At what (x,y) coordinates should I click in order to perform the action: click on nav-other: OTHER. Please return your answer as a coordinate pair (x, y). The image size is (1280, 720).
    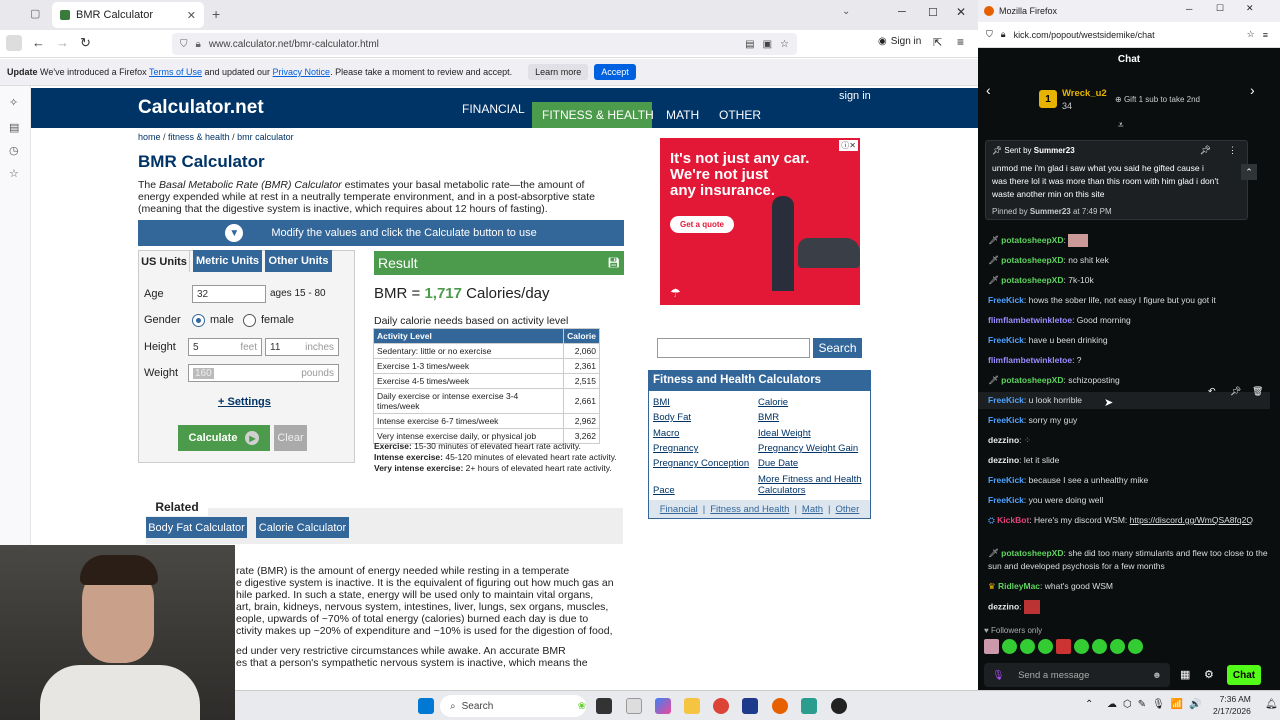
    Looking at the image, I should click on (740, 115).